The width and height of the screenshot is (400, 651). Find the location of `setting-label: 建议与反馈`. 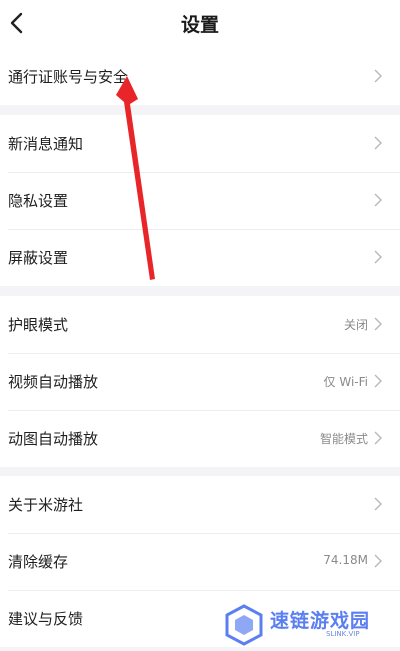

setting-label: 建议与反馈 is located at coordinates (46, 619).